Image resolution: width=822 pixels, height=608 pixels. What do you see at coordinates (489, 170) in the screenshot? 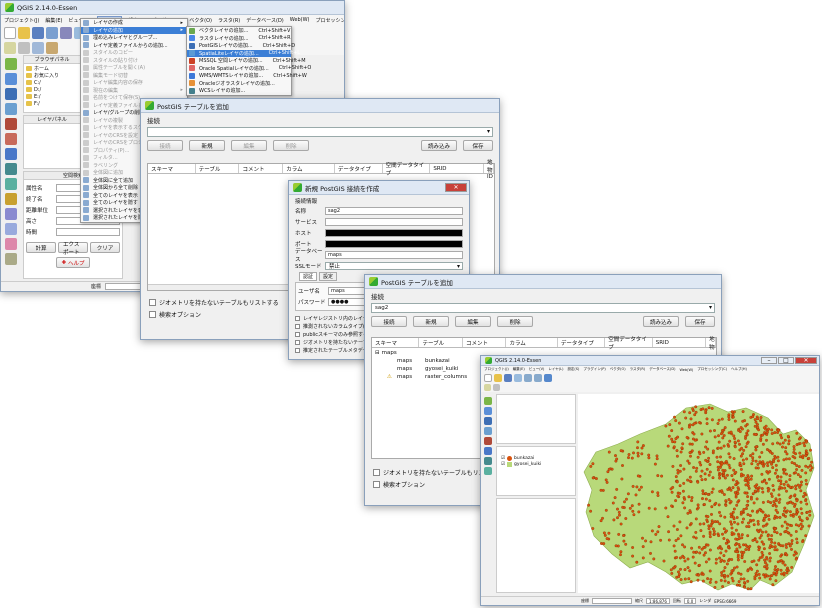
I see `column-header: 地物ID` at bounding box center [489, 170].